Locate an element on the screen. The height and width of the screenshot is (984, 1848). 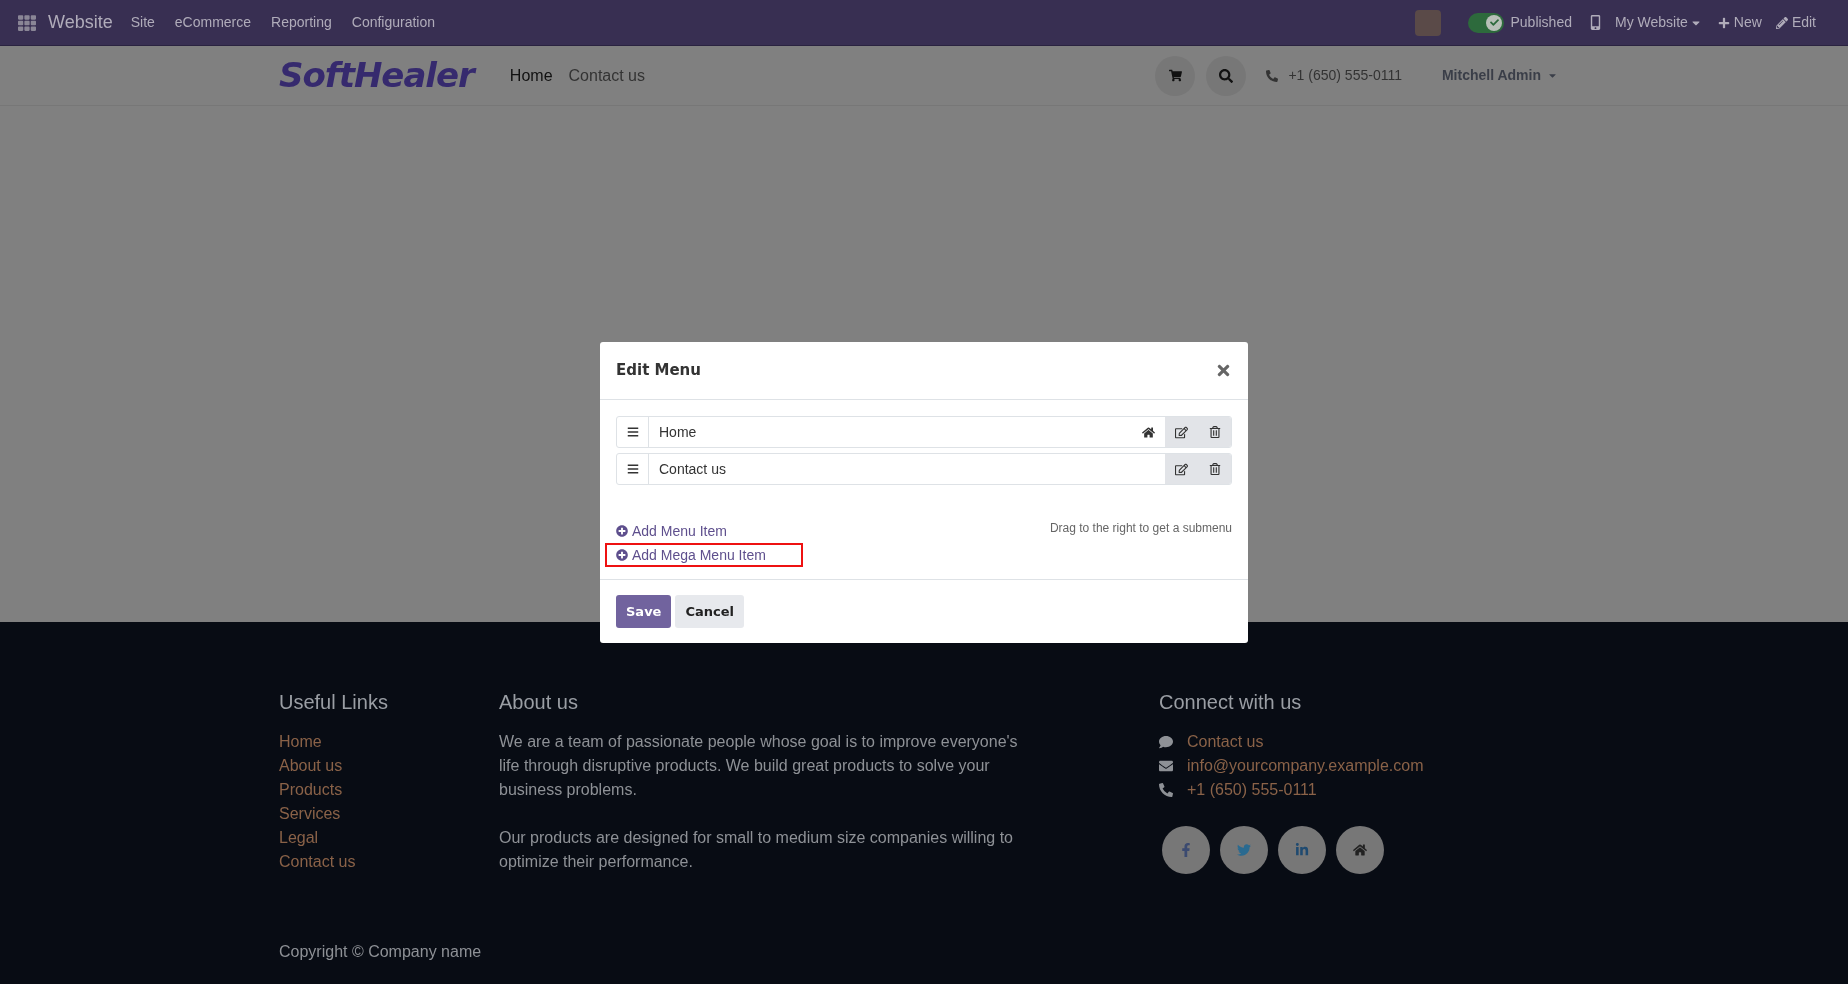
chat-icon is located at coordinates (1166, 742).